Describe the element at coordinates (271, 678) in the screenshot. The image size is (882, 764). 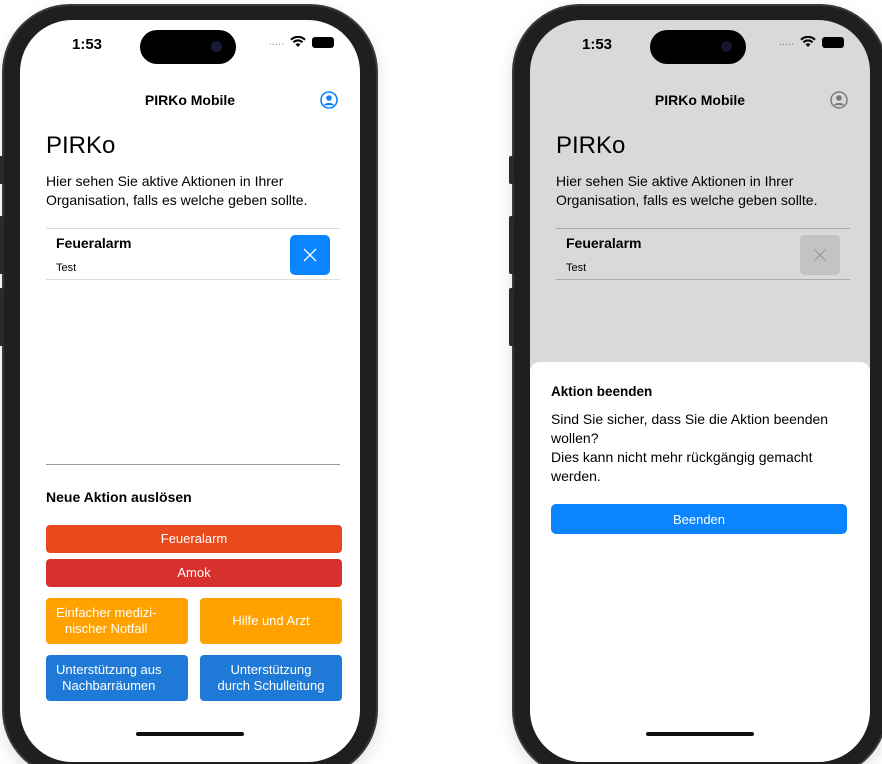
I see `principal-support-button: Unterstützung durch Schulleitung` at that location.